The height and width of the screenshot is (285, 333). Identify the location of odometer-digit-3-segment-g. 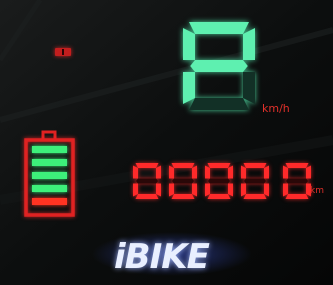
(255, 181).